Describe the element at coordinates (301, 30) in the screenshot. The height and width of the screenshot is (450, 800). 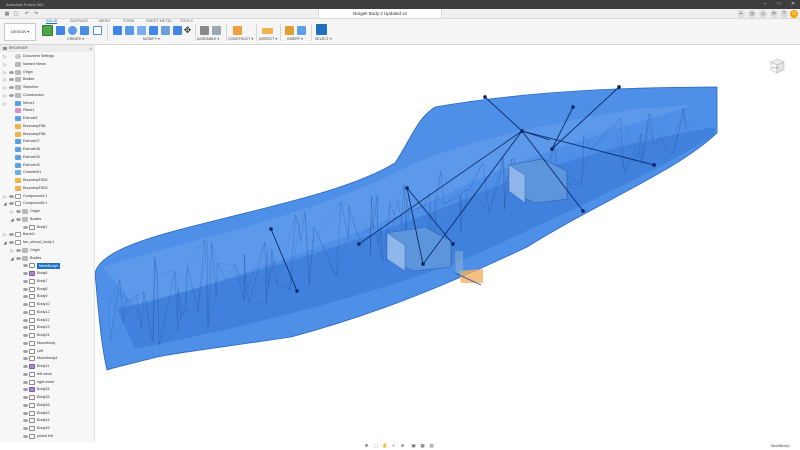
I see `insert-image-icon` at that location.